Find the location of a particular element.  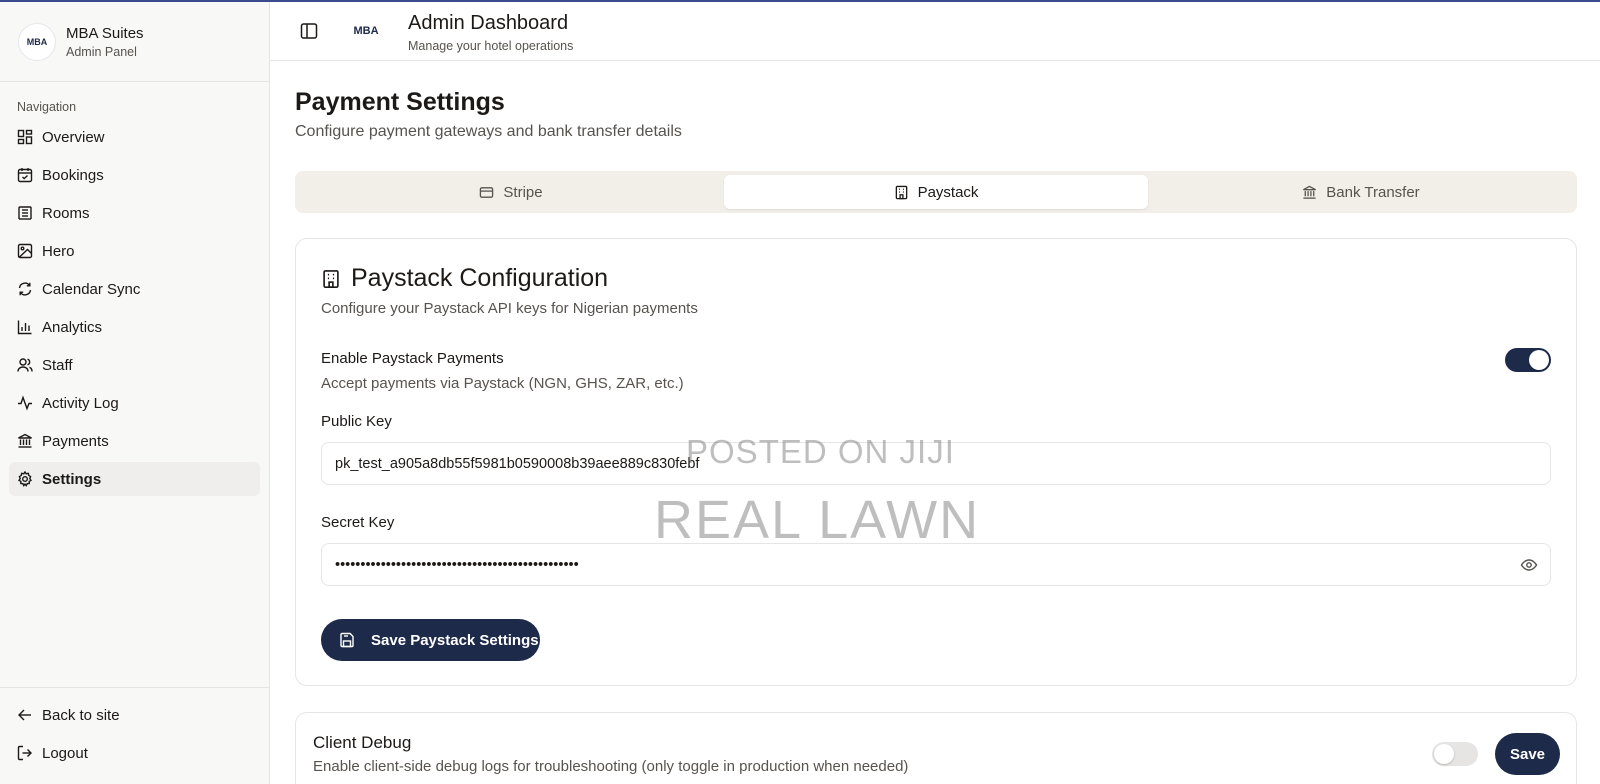

arrow-left-icon is located at coordinates (25, 715).